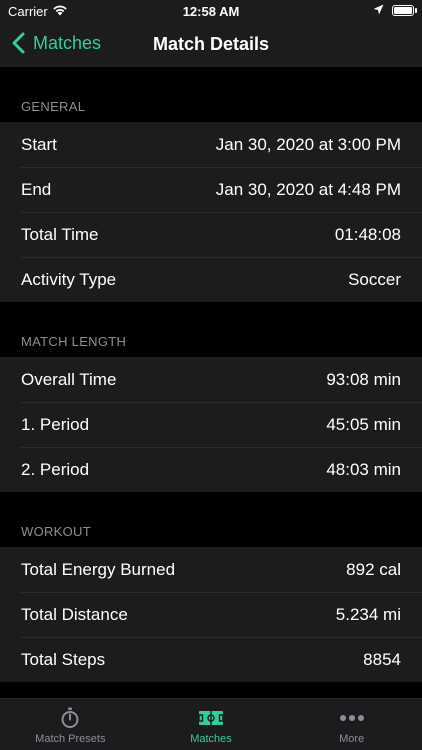 This screenshot has width=422, height=750. I want to click on row-value: 45:05 min, so click(363, 424).